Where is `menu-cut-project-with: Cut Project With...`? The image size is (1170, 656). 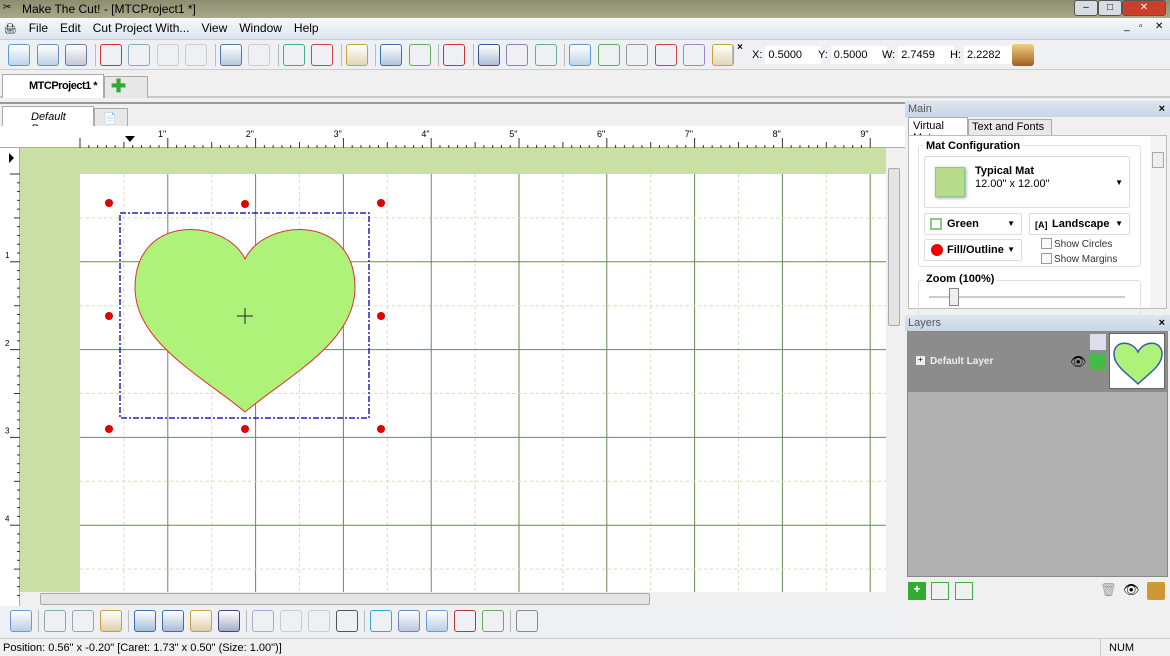
menu-cut-project-with: Cut Project With... is located at coordinates (141, 28).